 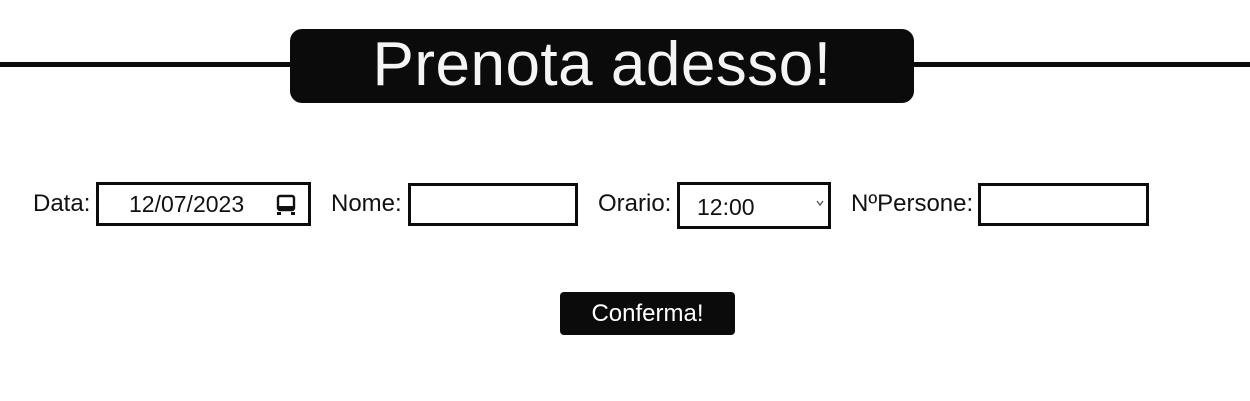 I want to click on people-input, so click(x=1063, y=204).